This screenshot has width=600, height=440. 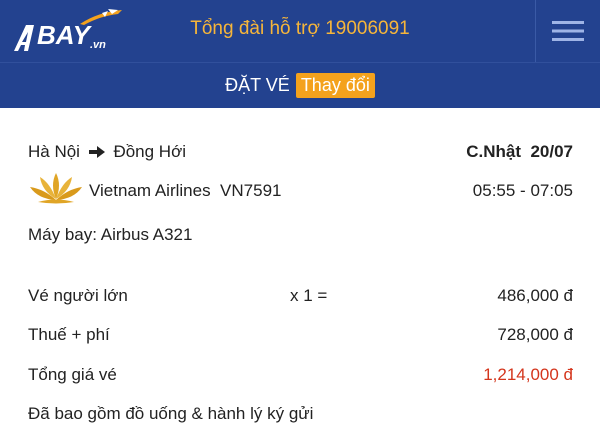 I want to click on top-header: BAY .vn Tổng đài hỗ trợ 19006091, so click(x=300, y=31).